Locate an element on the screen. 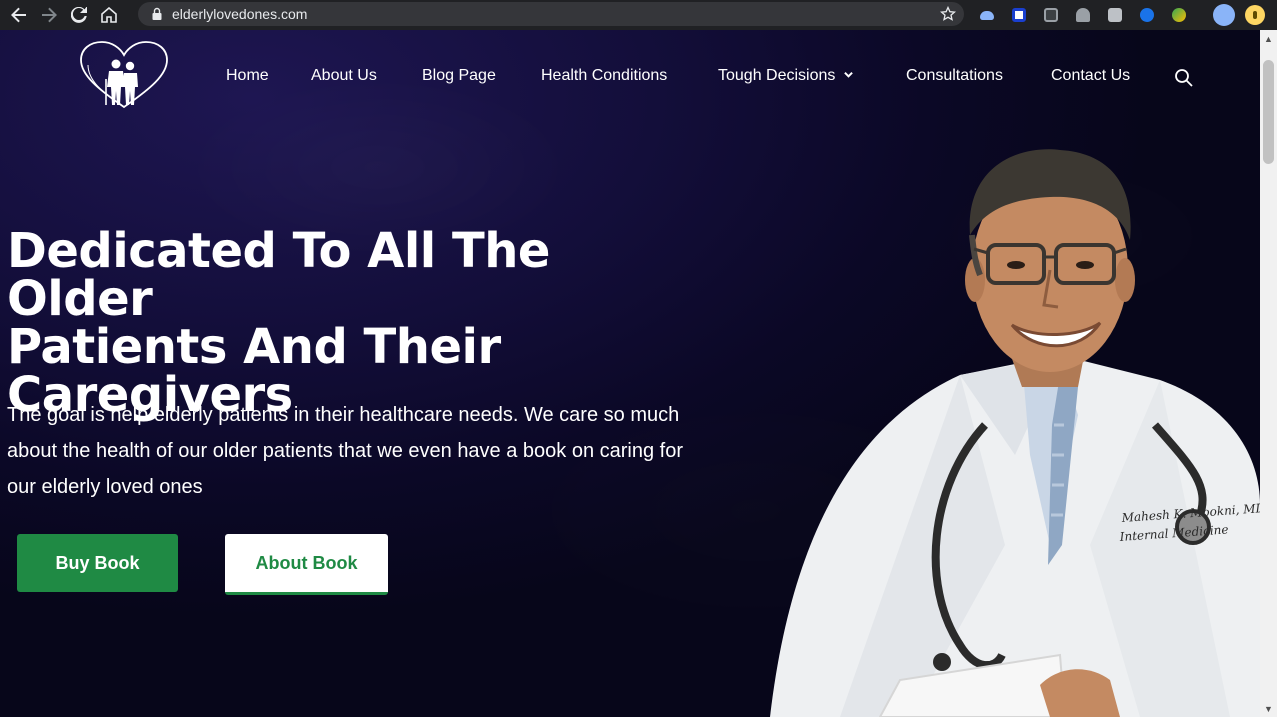 Image resolution: width=1277 pixels, height=717 pixels. profile-avatar-icon is located at coordinates (1224, 15).